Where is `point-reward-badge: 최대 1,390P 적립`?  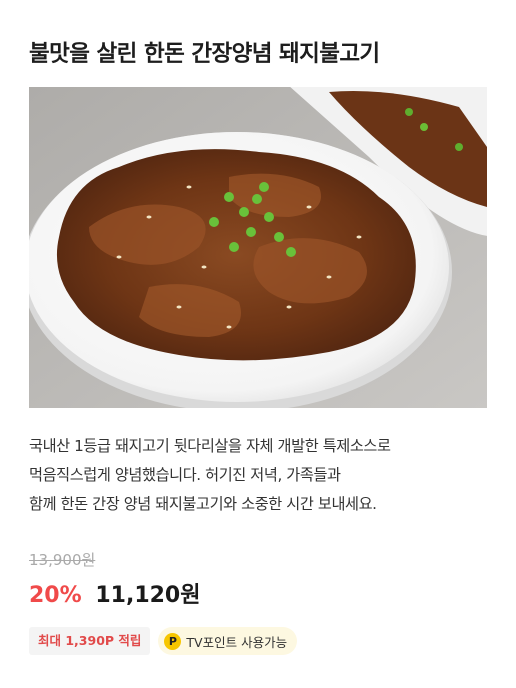
point-reward-badge: 최대 1,390P 적립 is located at coordinates (90, 641).